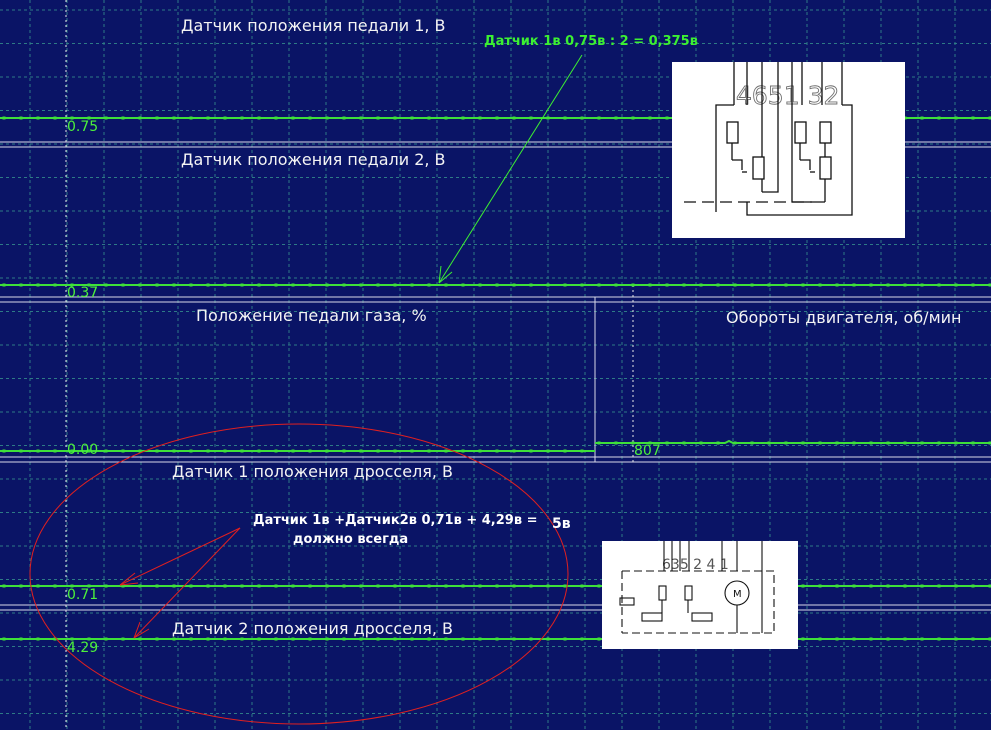  I want to click on throttle-connector-schematic: 635 2 4 1 M, so click(700, 595).